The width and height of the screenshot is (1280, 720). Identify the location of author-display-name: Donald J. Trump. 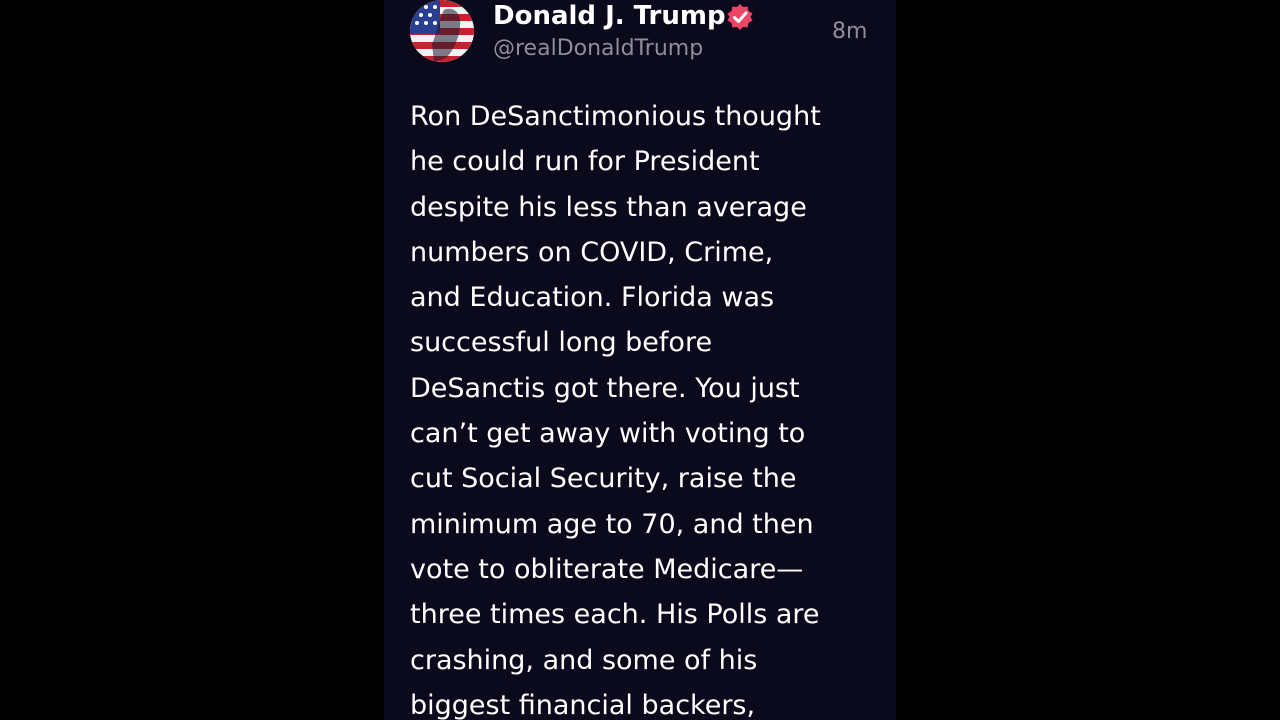
(609, 16).